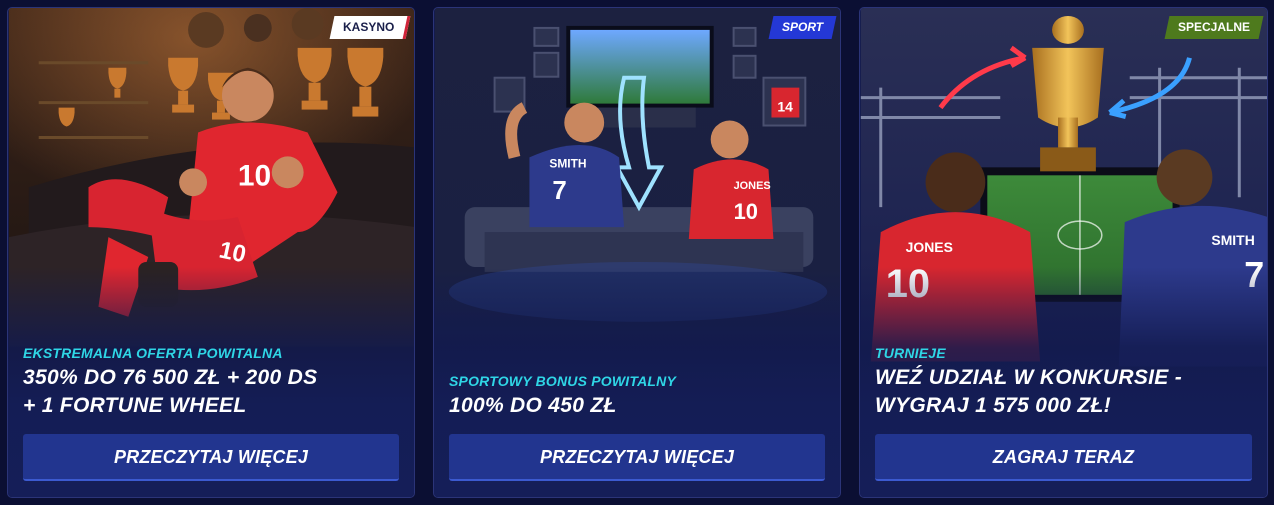 Image resolution: width=1274 pixels, height=505 pixels. Describe the element at coordinates (153, 353) in the screenshot. I see `promo-subtitle: EKSTREMALNA OFERTA POWITALNA` at that location.